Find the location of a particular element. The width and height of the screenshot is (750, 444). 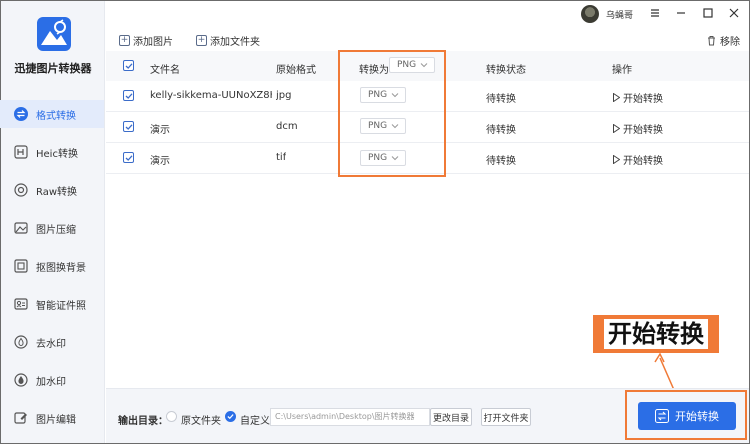

remove-button: 移除 is located at coordinates (723, 40).